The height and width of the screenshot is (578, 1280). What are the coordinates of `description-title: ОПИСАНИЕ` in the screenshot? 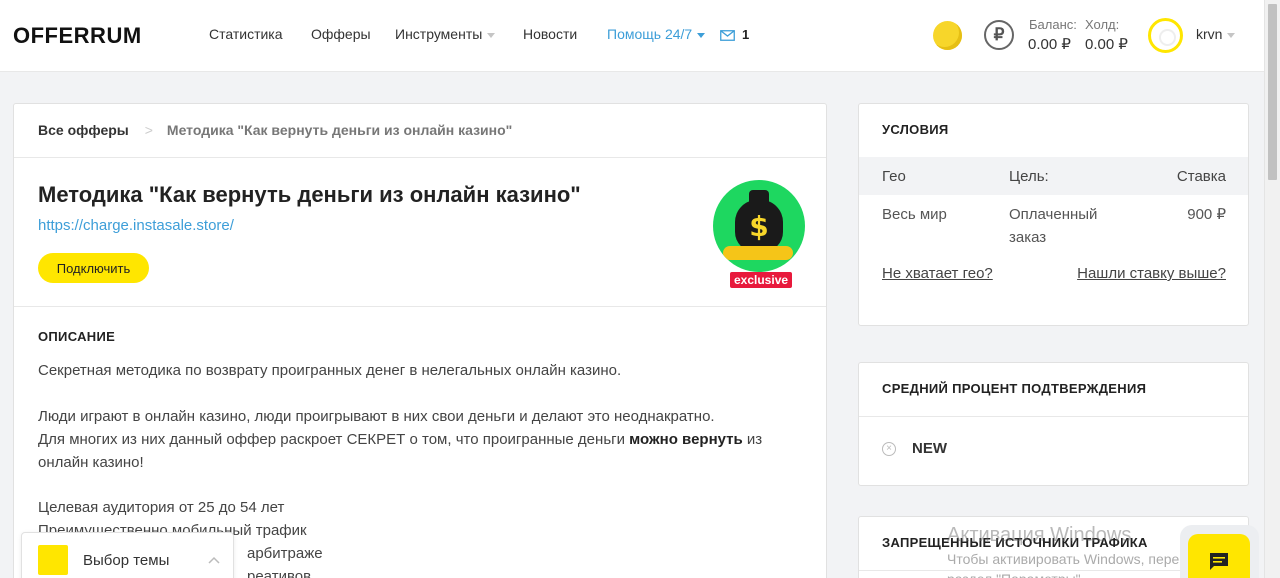 It's located at (77, 336).